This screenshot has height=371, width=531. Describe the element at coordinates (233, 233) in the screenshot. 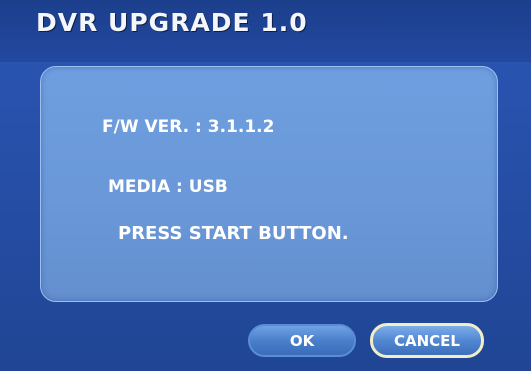

I see `instruction-text: PRESS START BUTTON.` at that location.